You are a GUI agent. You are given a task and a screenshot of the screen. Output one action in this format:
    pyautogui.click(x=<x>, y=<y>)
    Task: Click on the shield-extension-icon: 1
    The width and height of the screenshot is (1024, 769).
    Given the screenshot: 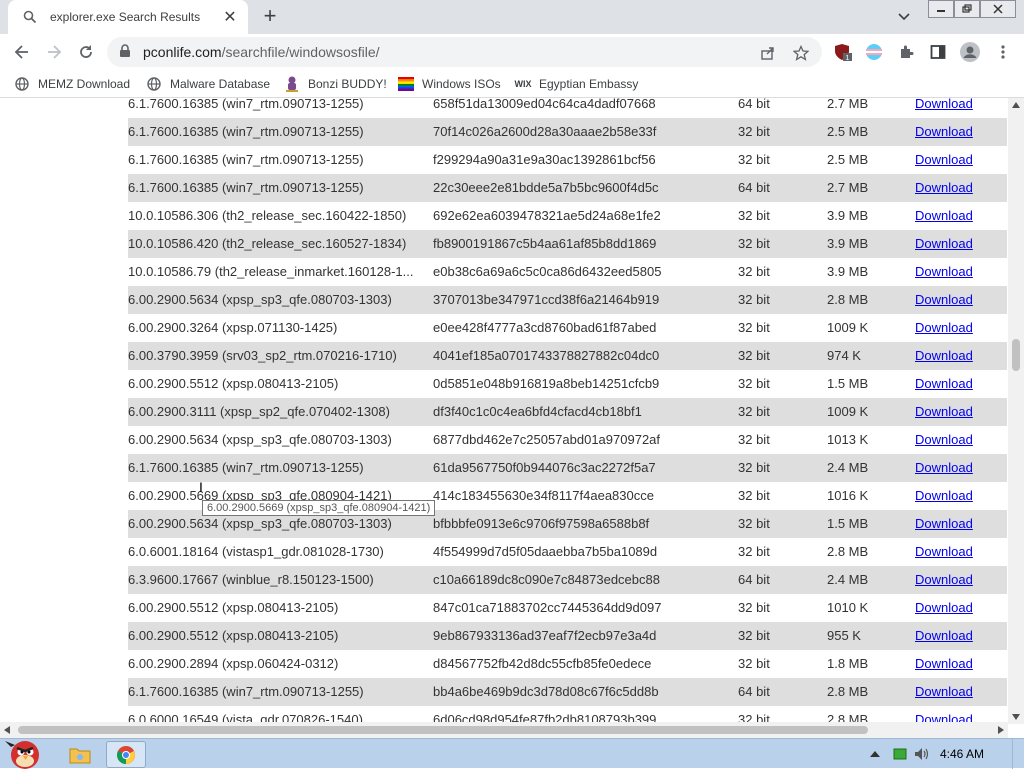 What is the action you would take?
    pyautogui.click(x=843, y=52)
    